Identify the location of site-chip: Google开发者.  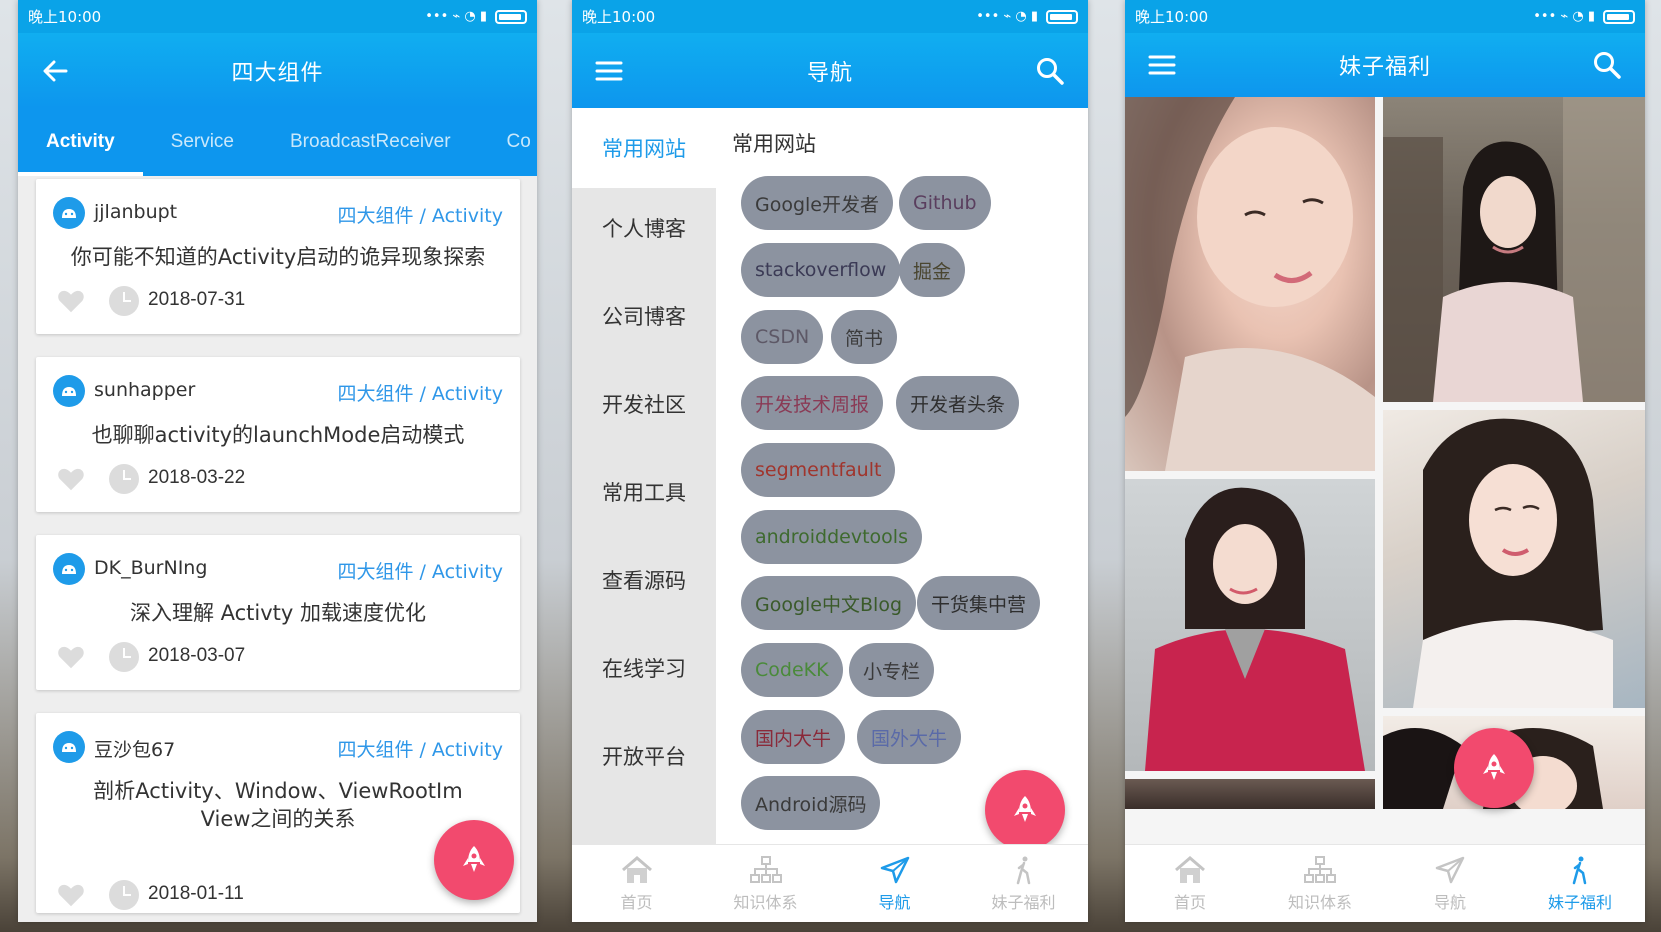
(817, 203).